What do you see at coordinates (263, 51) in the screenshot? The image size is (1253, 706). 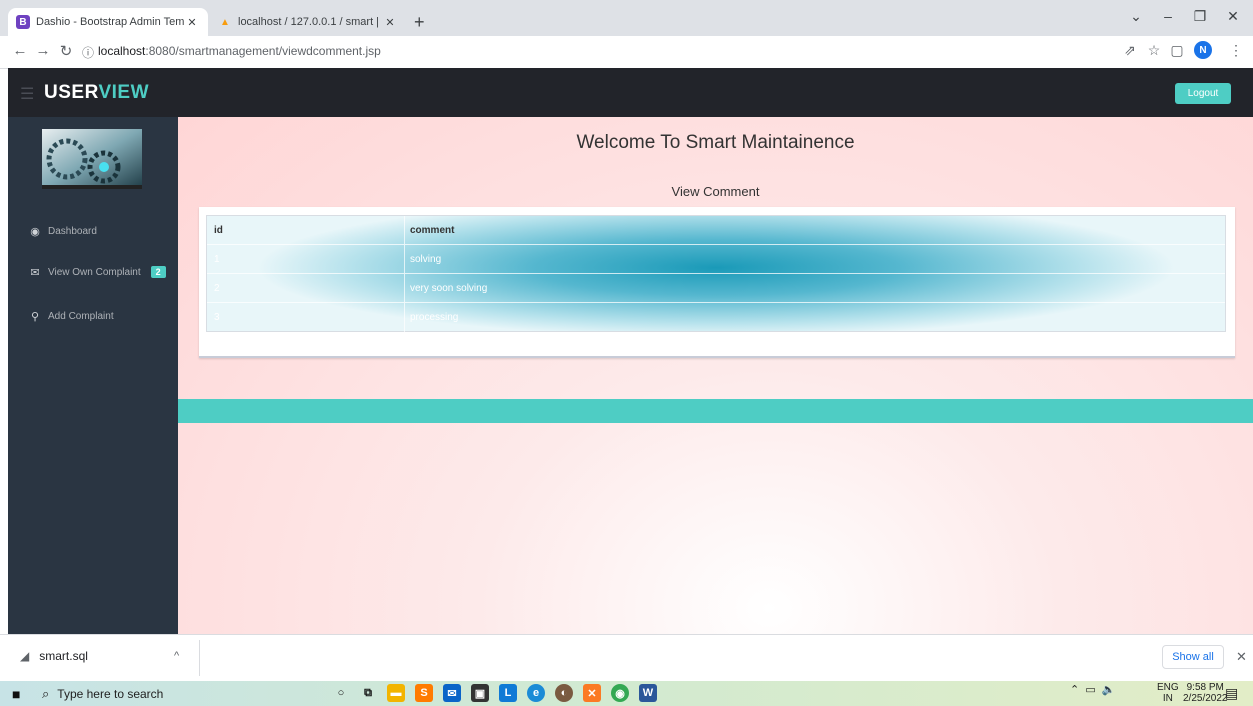 I see `url-path: :8080/smartmanagement/viewdcomment.jsp` at bounding box center [263, 51].